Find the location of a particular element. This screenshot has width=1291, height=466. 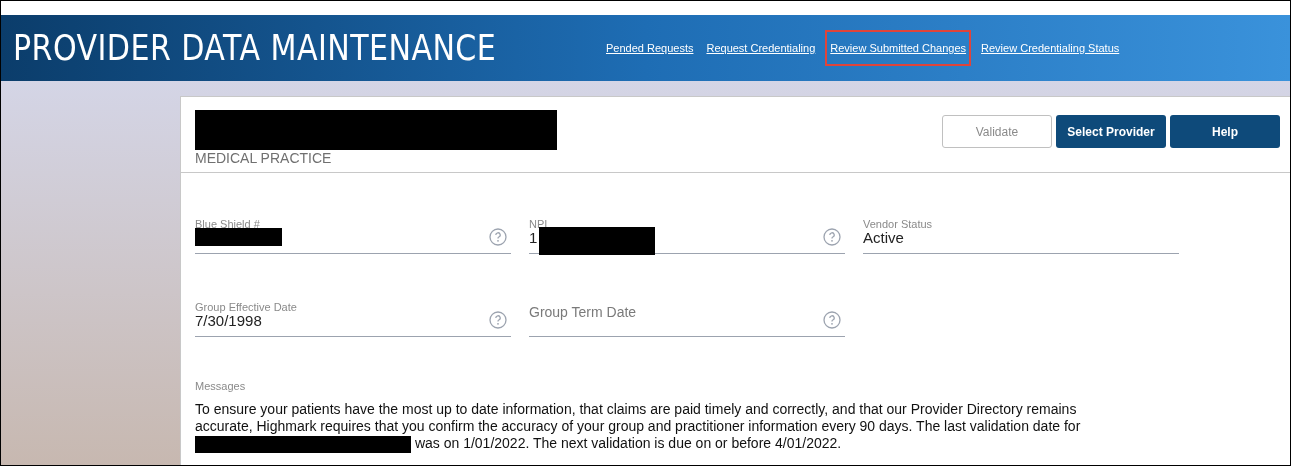

field-value: 1 is located at coordinates (533, 237).